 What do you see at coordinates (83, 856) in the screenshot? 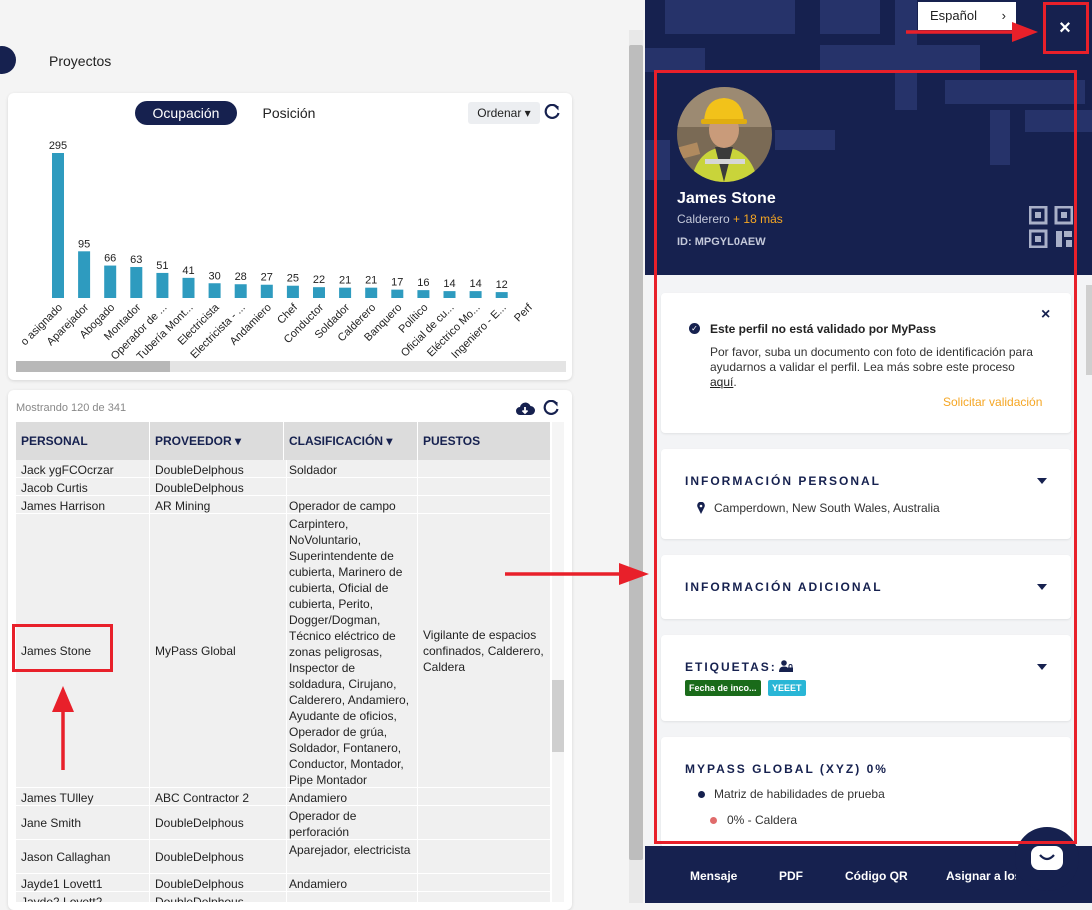
I see `cell-personal: Jason Callaghan` at bounding box center [83, 856].